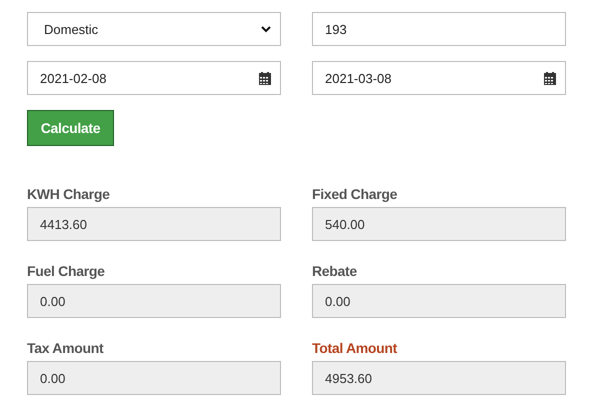 This screenshot has width=600, height=410. What do you see at coordinates (334, 271) in the screenshot?
I see `field-label: Rebate` at bounding box center [334, 271].